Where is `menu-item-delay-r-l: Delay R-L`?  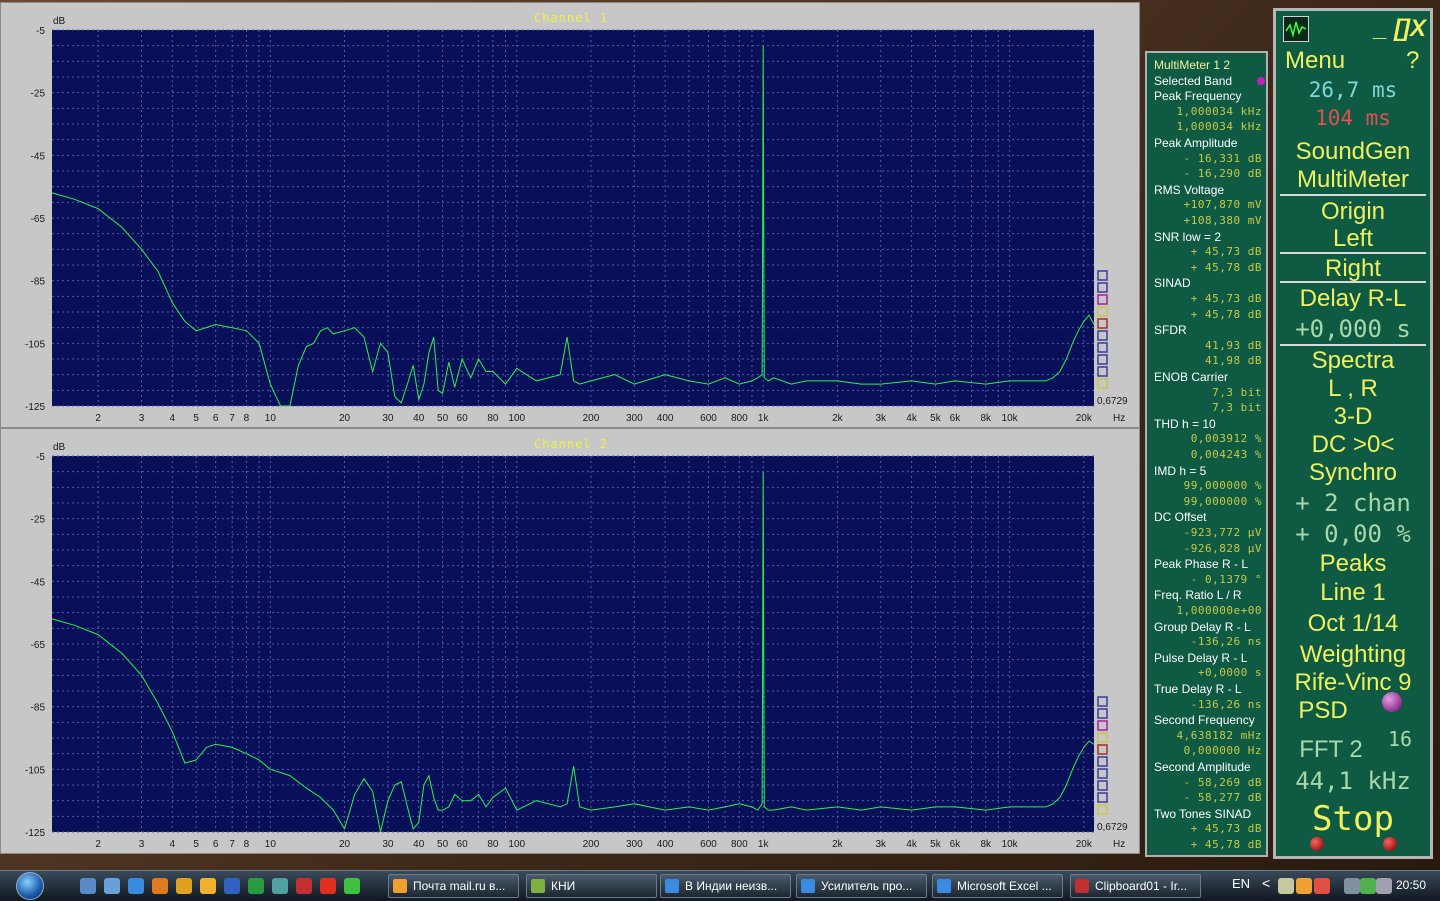
menu-item-delay-r-l: Delay R-L is located at coordinates (1353, 299).